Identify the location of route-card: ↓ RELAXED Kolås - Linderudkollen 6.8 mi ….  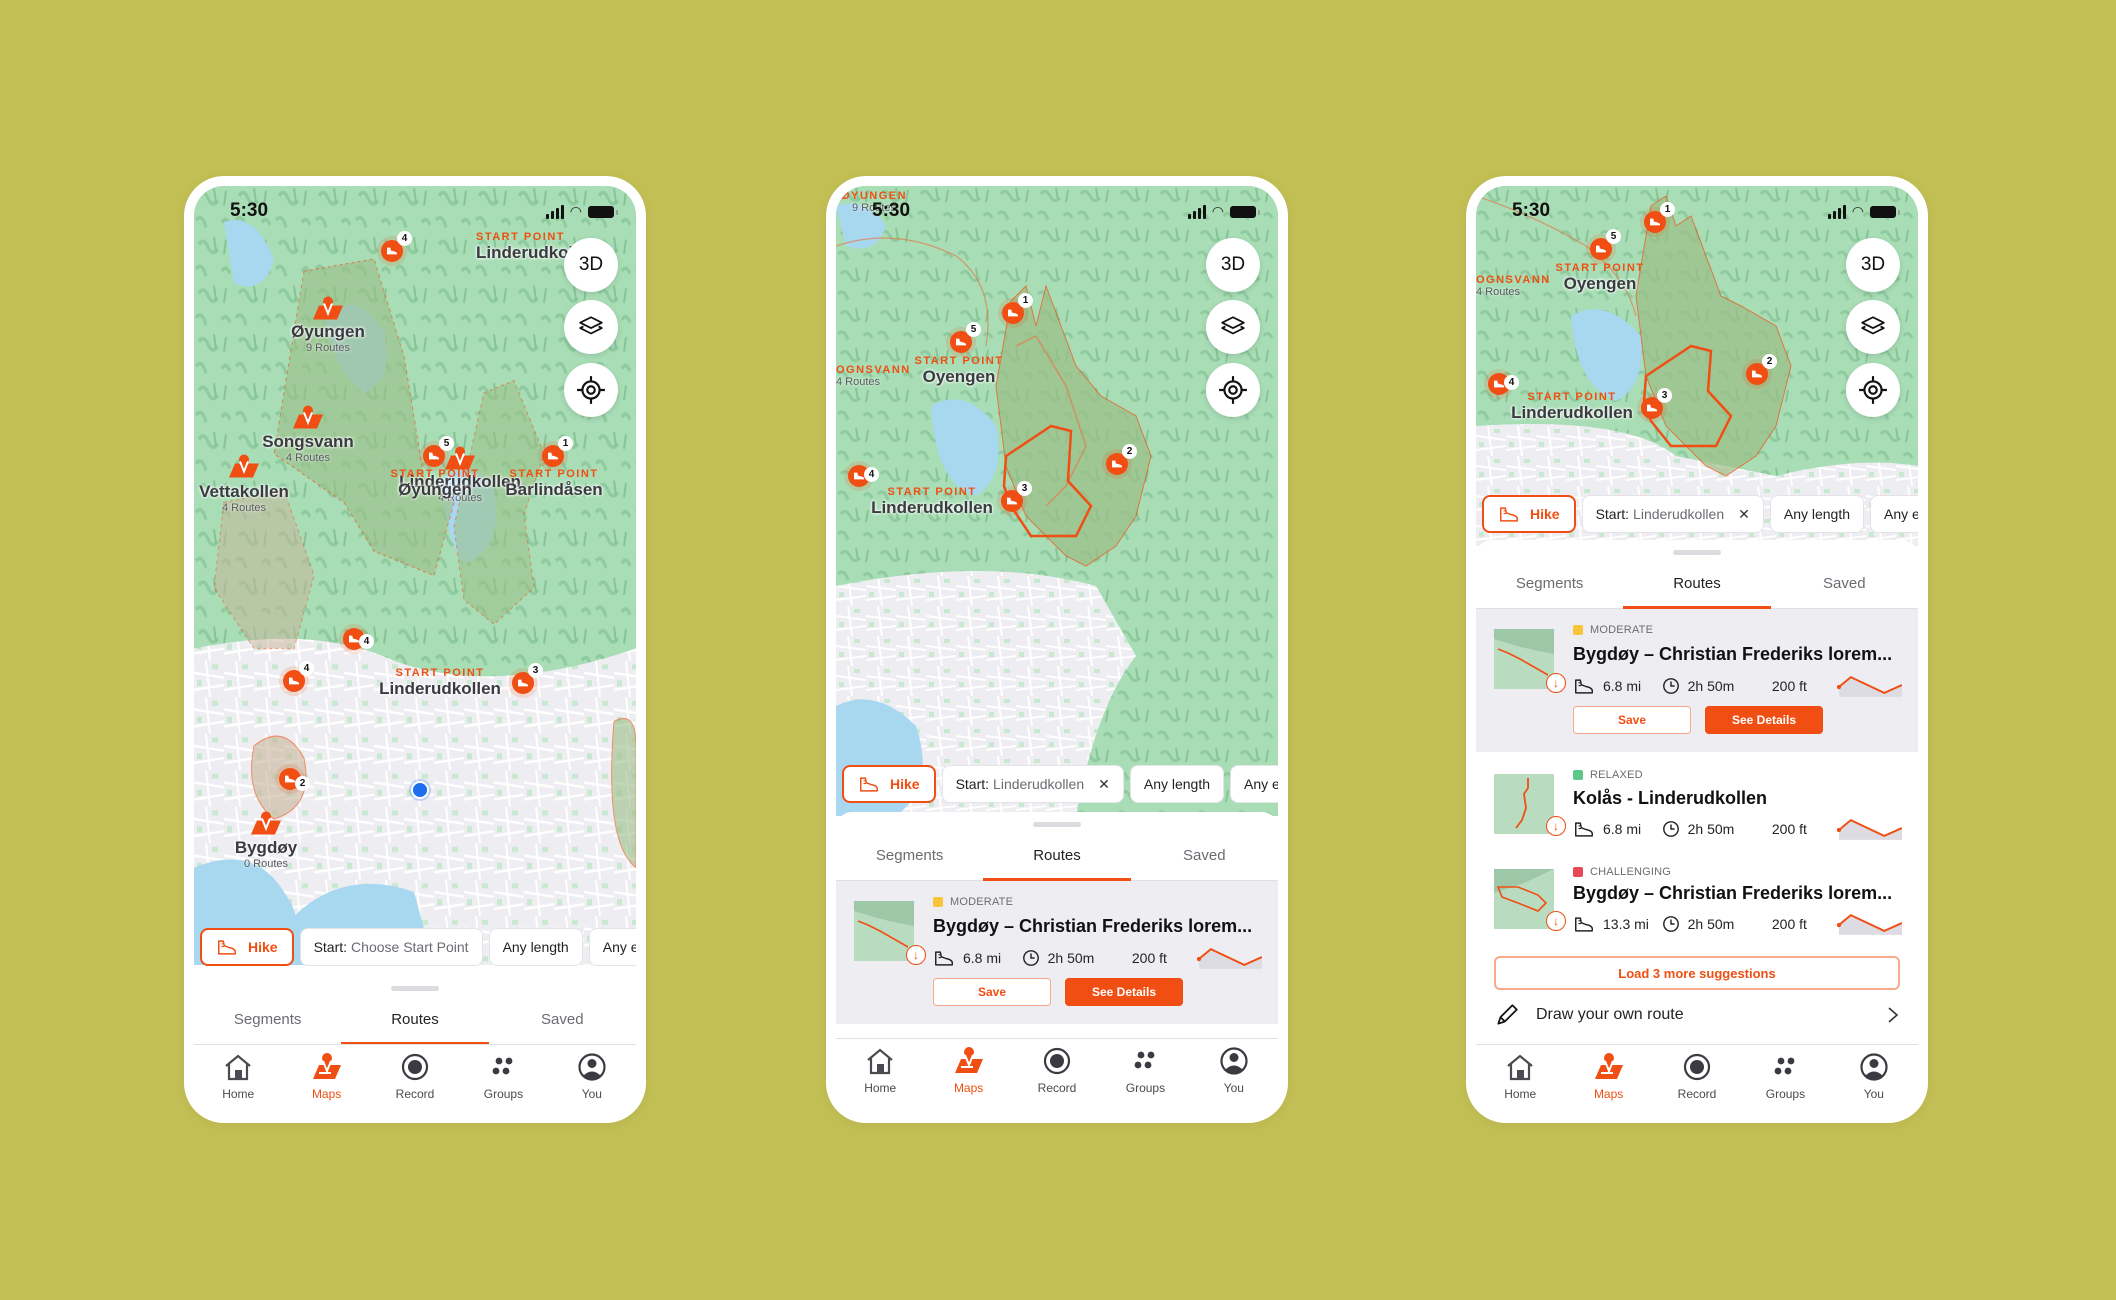
(1697, 804).